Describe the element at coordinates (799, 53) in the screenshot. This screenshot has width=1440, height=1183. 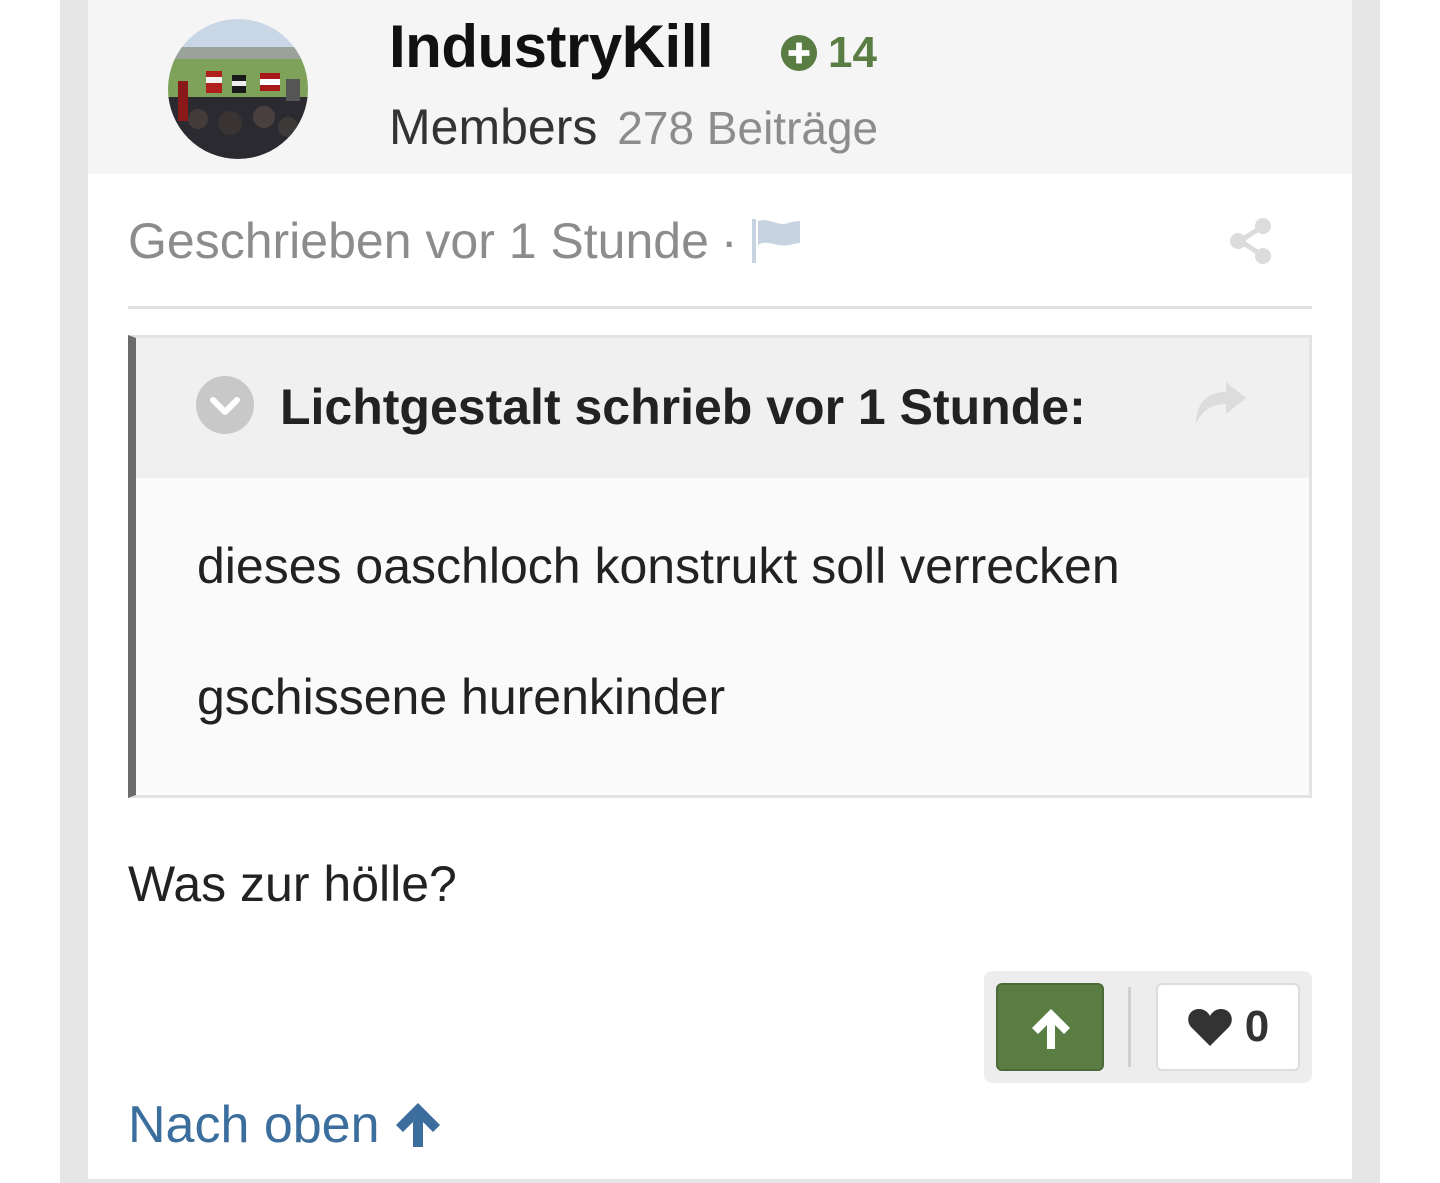
I see `plus-circle-icon` at that location.